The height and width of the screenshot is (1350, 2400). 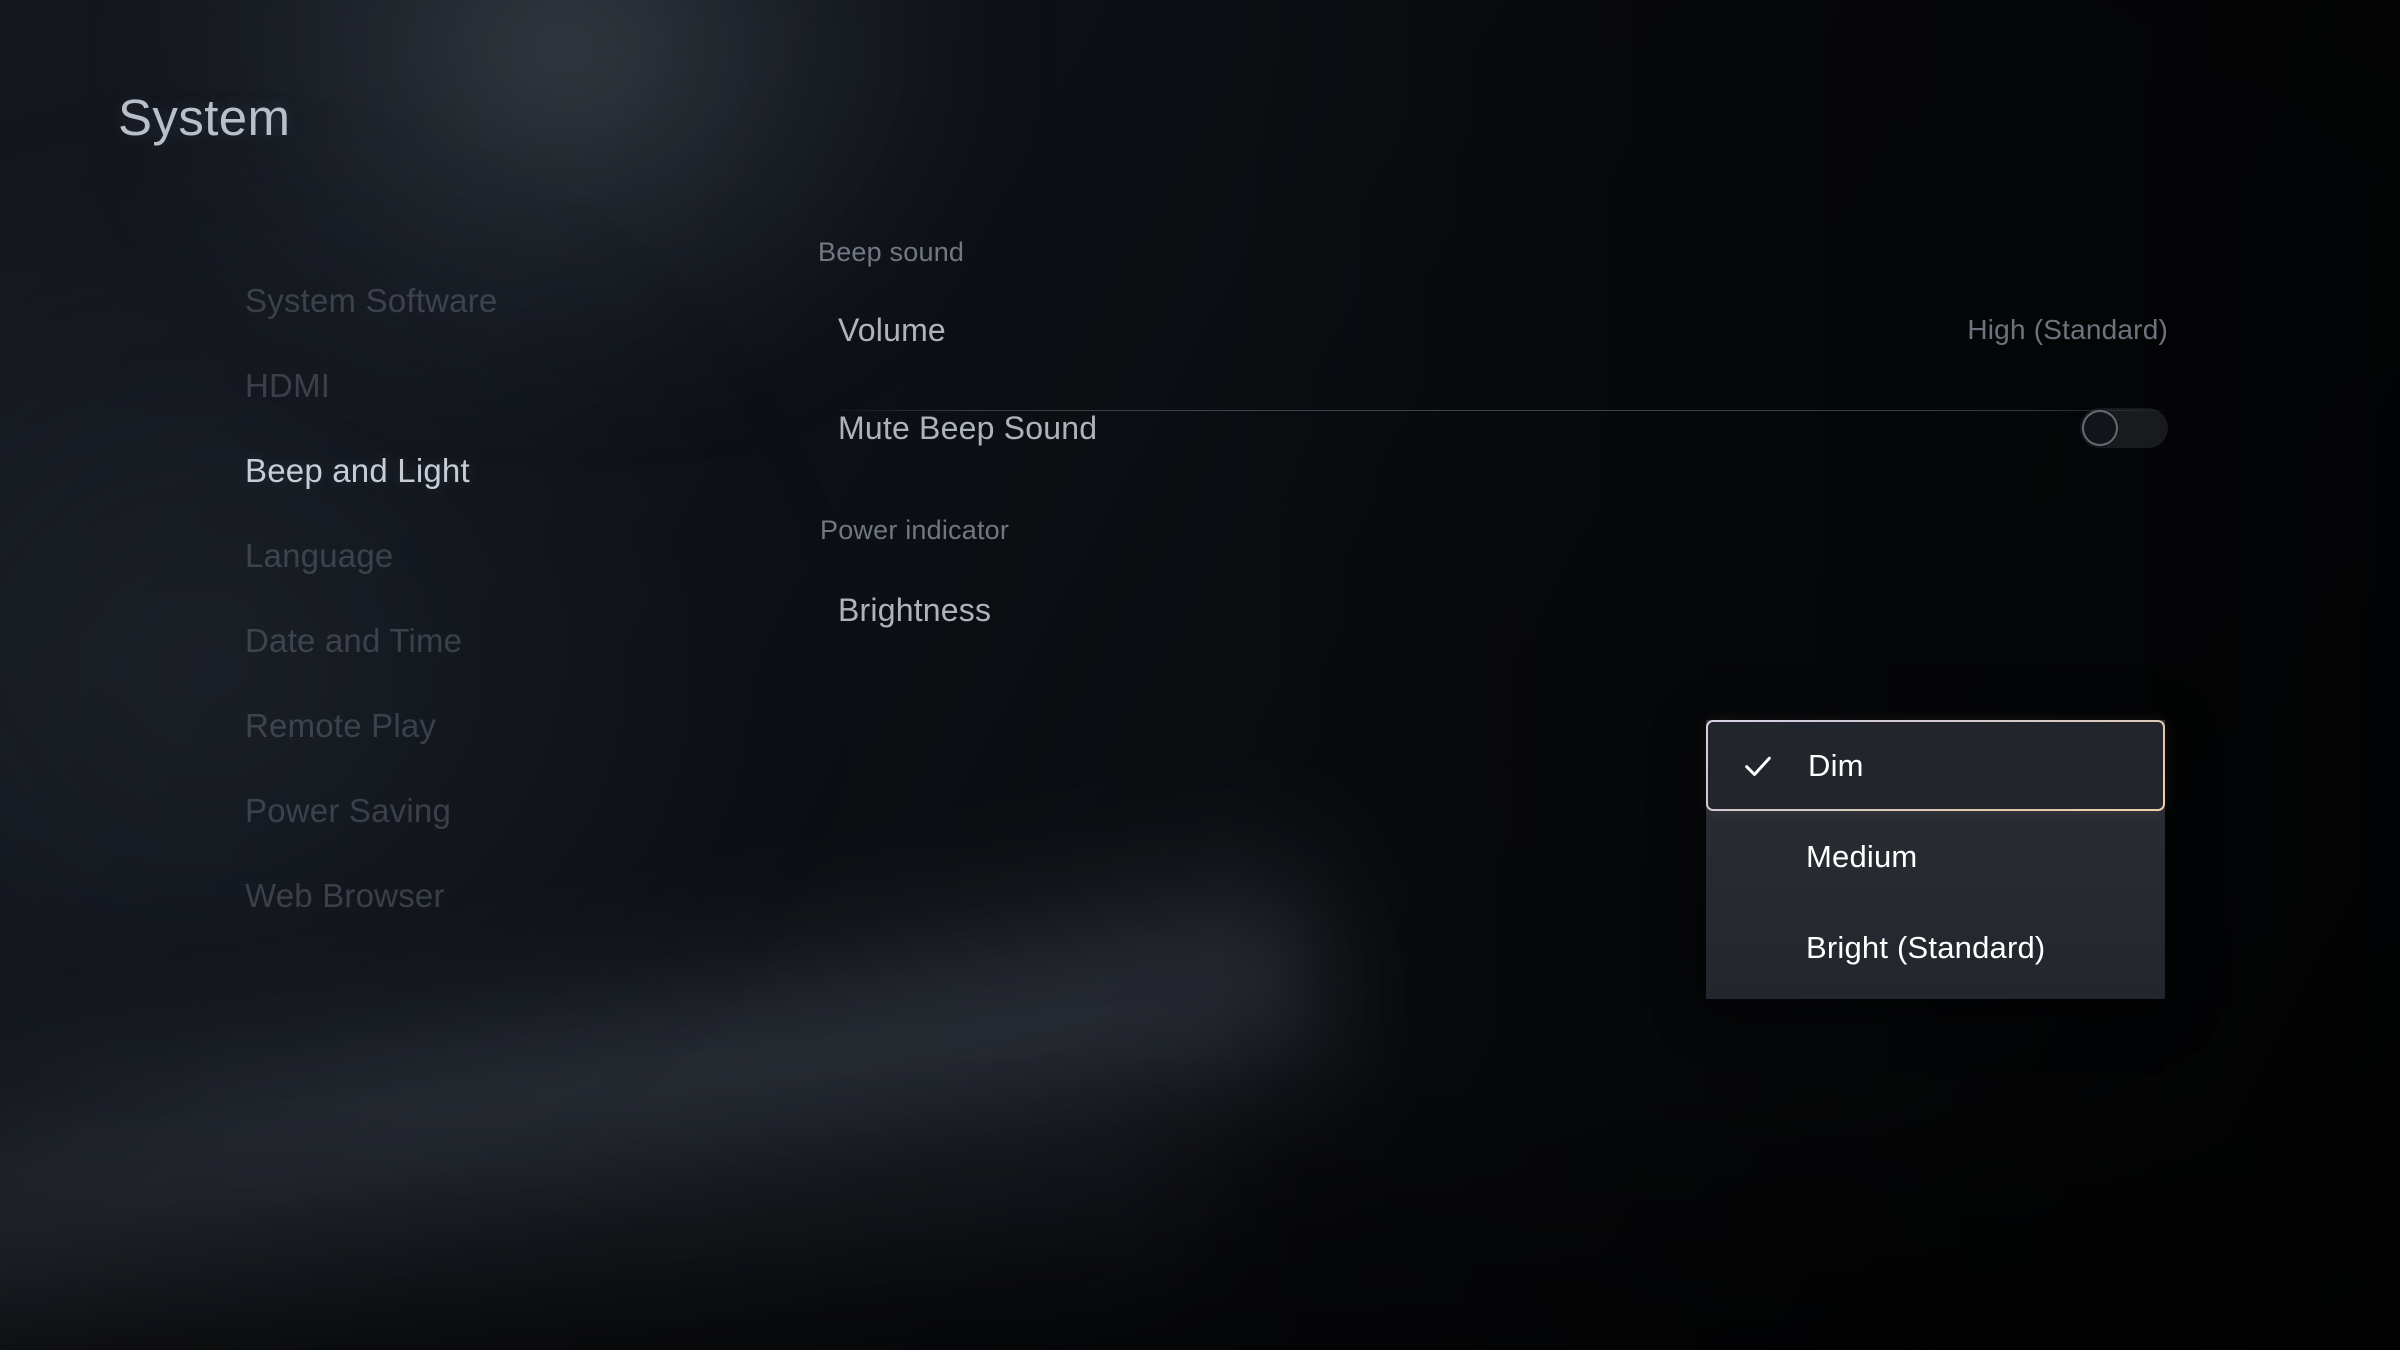 What do you see at coordinates (480, 810) in the screenshot?
I see `sidebar-item-power-saving: Power Saving` at bounding box center [480, 810].